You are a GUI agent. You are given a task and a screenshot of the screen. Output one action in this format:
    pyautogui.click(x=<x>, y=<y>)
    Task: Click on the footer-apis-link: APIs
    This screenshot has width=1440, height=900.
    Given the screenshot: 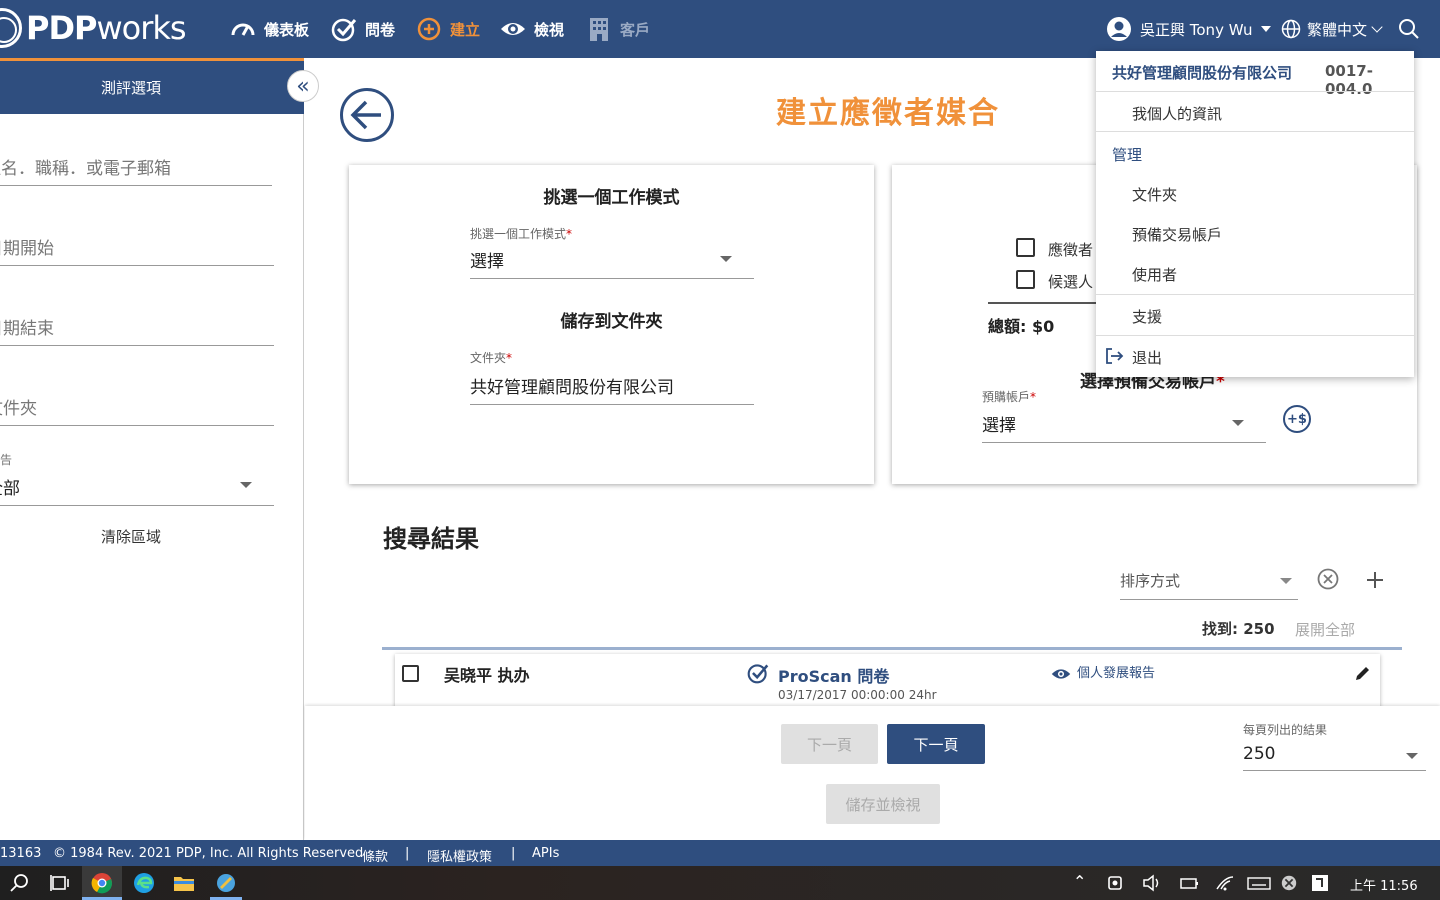 What is the action you would take?
    pyautogui.click(x=545, y=853)
    